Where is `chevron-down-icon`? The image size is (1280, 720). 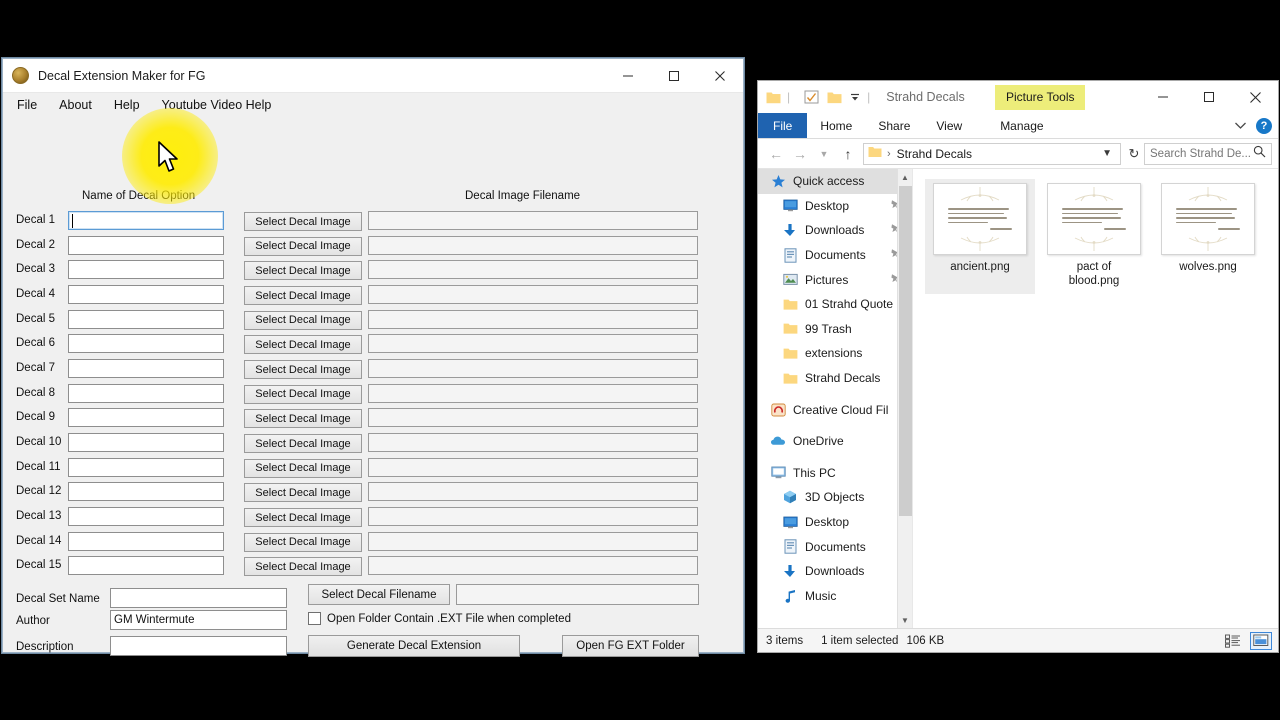 chevron-down-icon is located at coordinates (1240, 126).